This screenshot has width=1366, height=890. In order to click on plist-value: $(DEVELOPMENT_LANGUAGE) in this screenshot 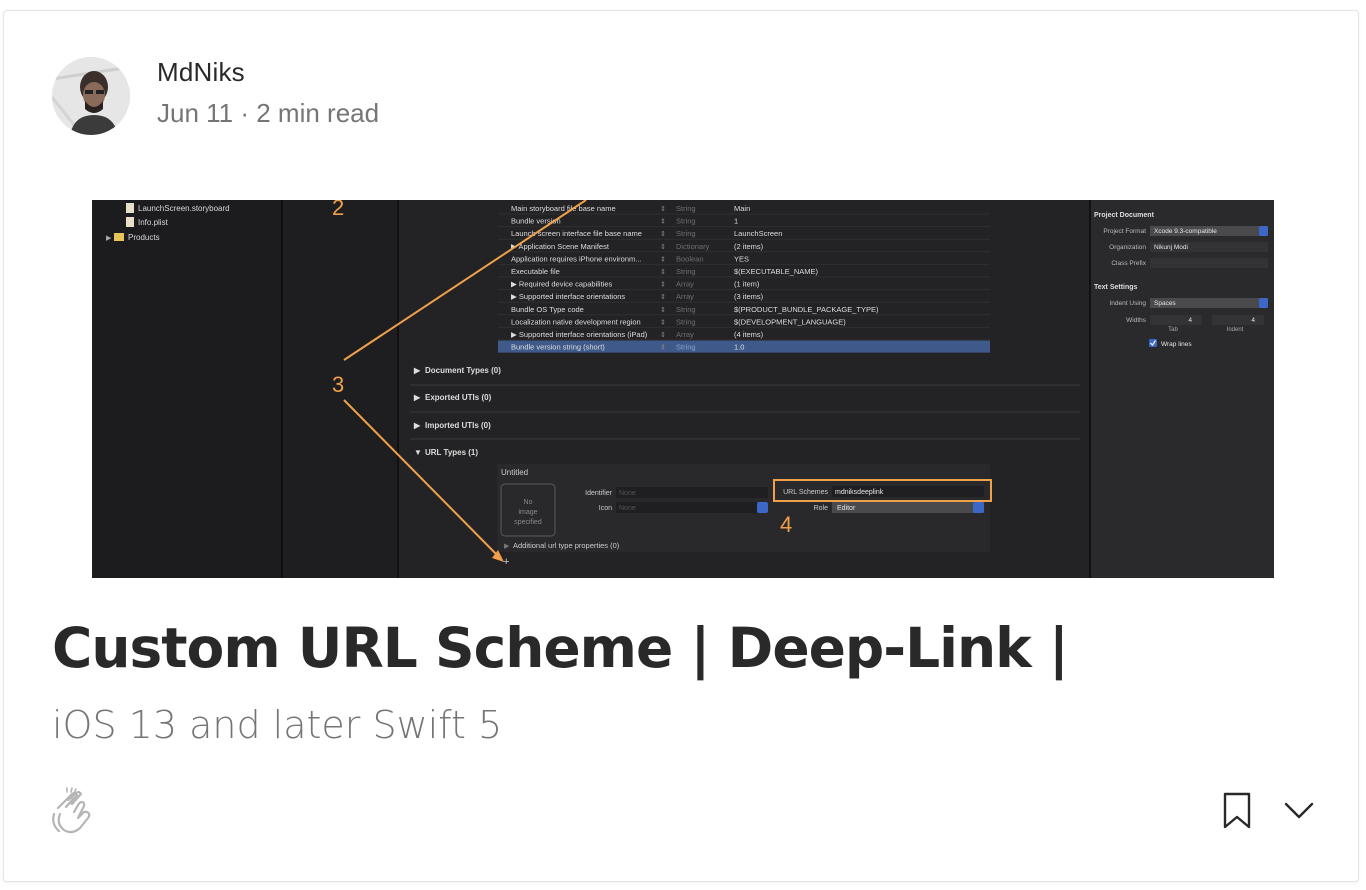, I will do `click(790, 321)`.